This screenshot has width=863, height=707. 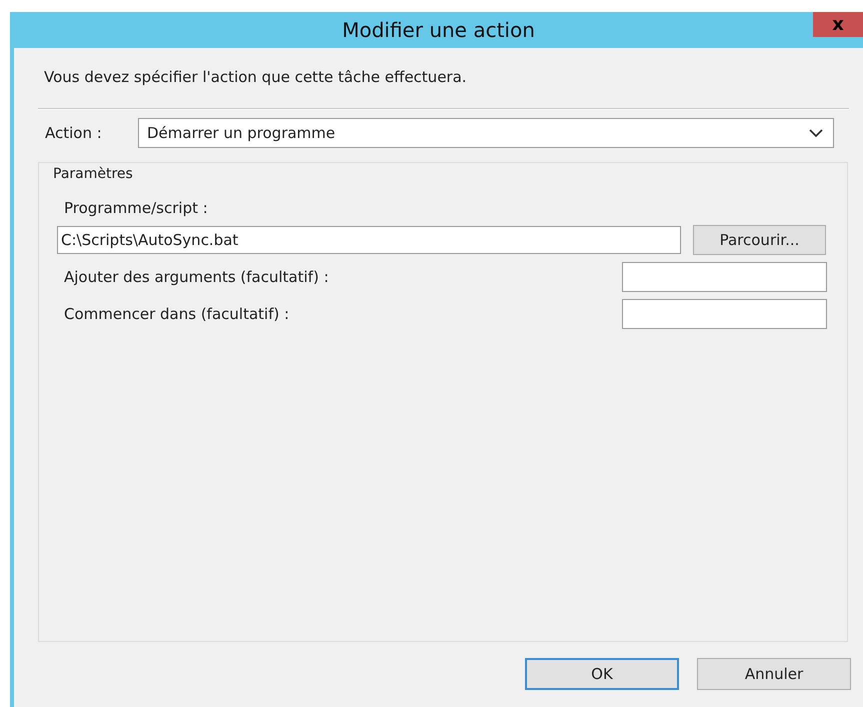 What do you see at coordinates (196, 277) in the screenshot?
I see `field-label: Ajouter des arguments (facultatif) :` at bounding box center [196, 277].